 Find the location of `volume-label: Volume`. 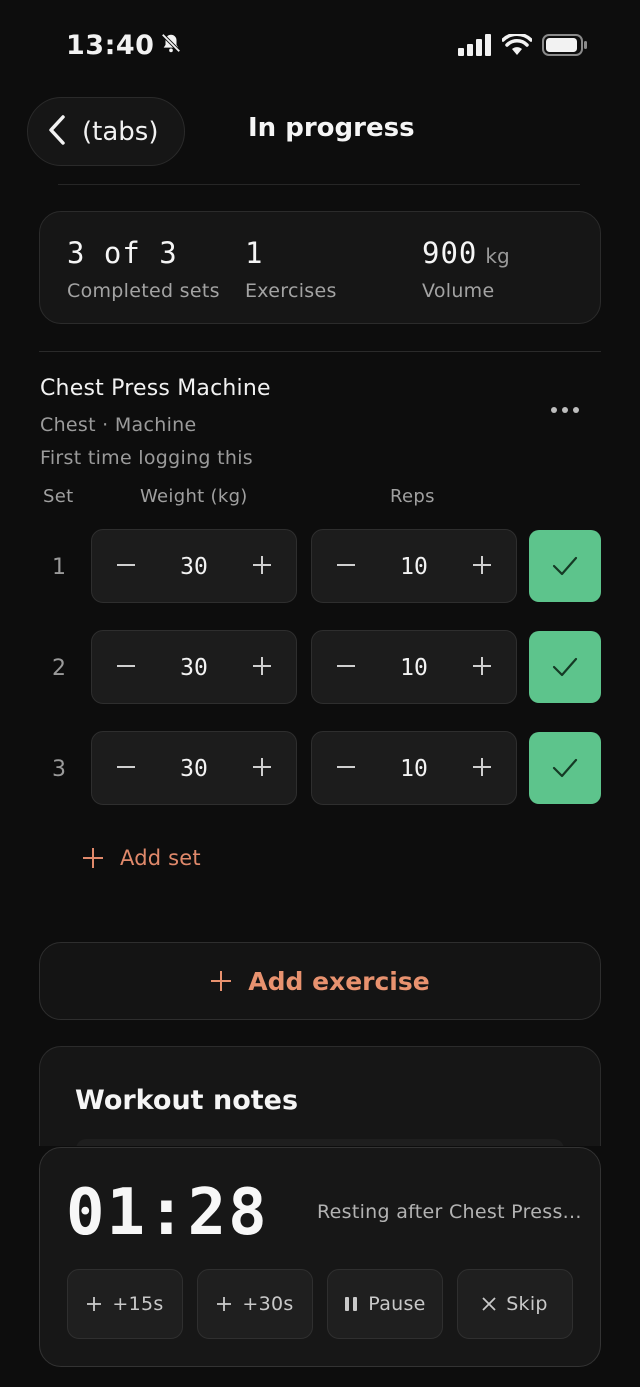

volume-label: Volume is located at coordinates (458, 291).